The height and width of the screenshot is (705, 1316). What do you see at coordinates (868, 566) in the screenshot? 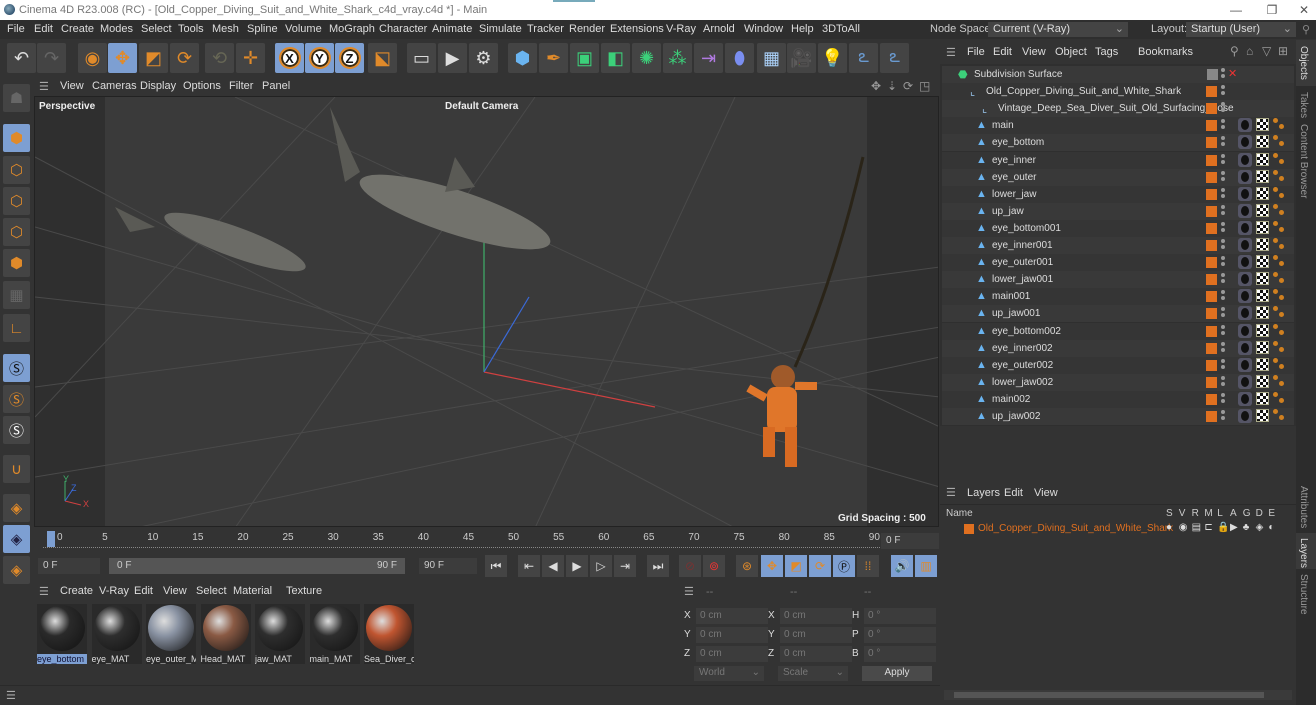
I see `key-pla-button: ⁞⁞` at bounding box center [868, 566].